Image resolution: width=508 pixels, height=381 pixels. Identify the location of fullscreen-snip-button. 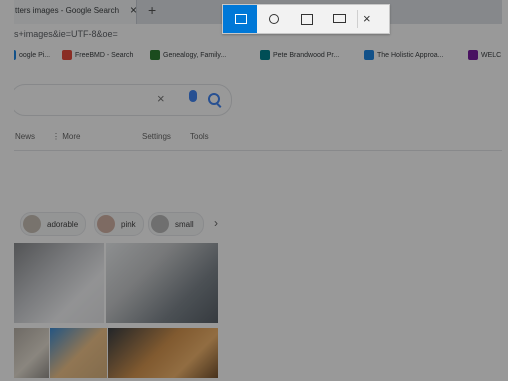
(338, 19).